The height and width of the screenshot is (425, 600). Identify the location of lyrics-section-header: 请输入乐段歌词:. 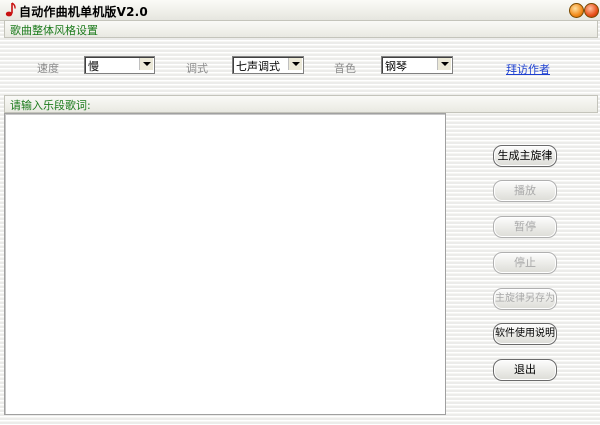
(301, 104).